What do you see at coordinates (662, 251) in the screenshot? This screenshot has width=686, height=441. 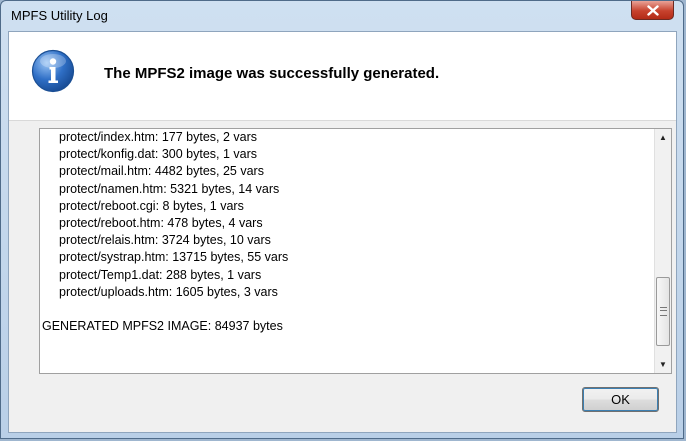 I see `vertical-scrollbar: ▲ ▼` at bounding box center [662, 251].